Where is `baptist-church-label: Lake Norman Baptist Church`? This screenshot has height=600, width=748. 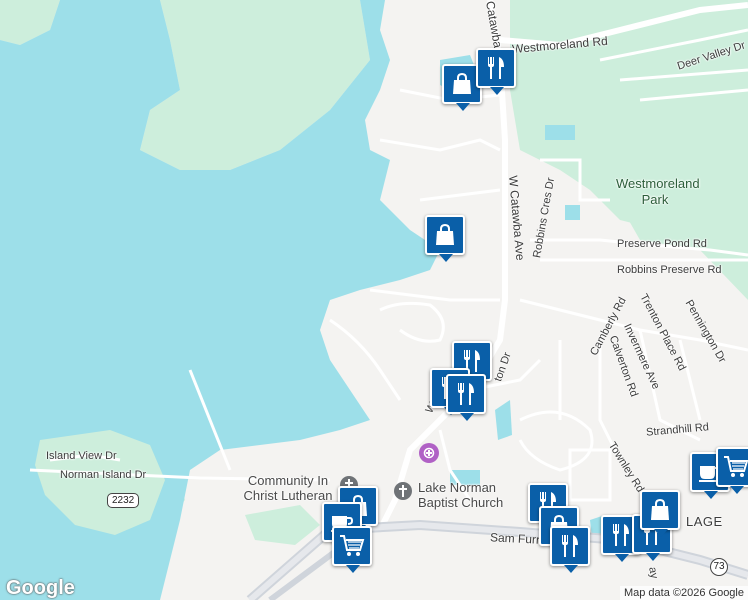
baptist-church-label: Lake Norman Baptist Church is located at coordinates (461, 495).